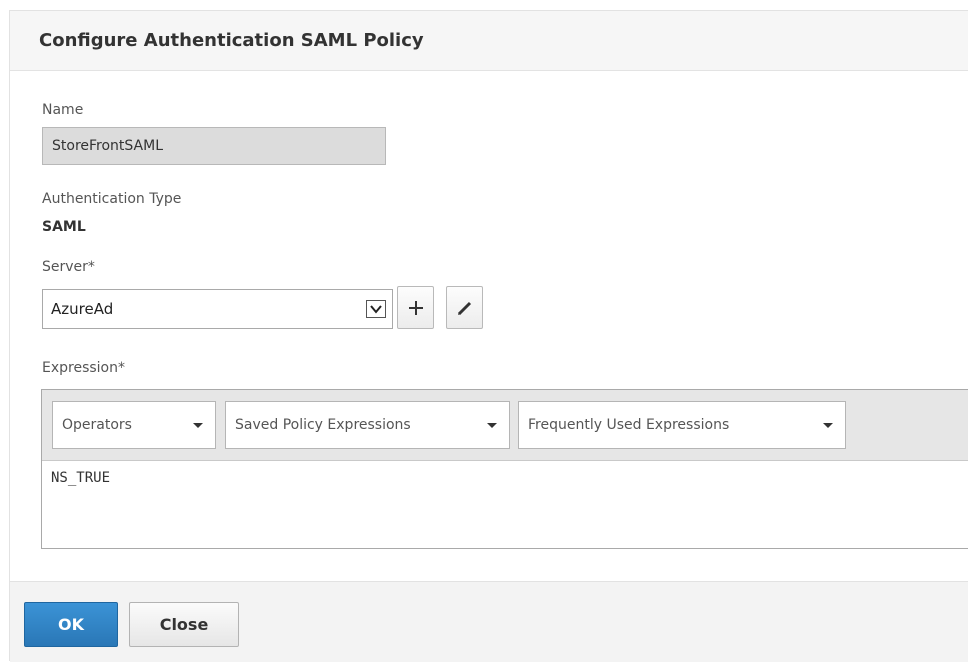 The width and height of the screenshot is (968, 667). I want to click on add-server-button, so click(415, 307).